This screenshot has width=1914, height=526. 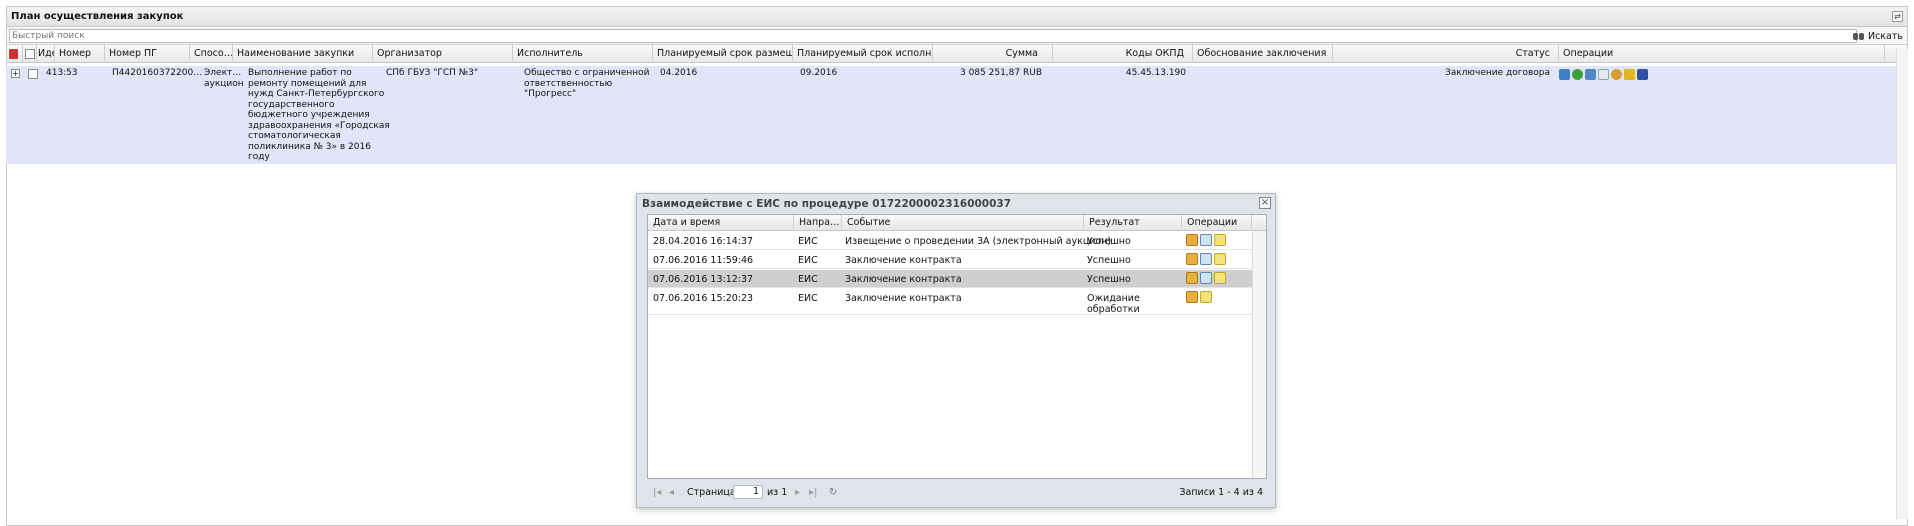 What do you see at coordinates (97, 16) in the screenshot?
I see `panel-title: План осуществления закупок` at bounding box center [97, 16].